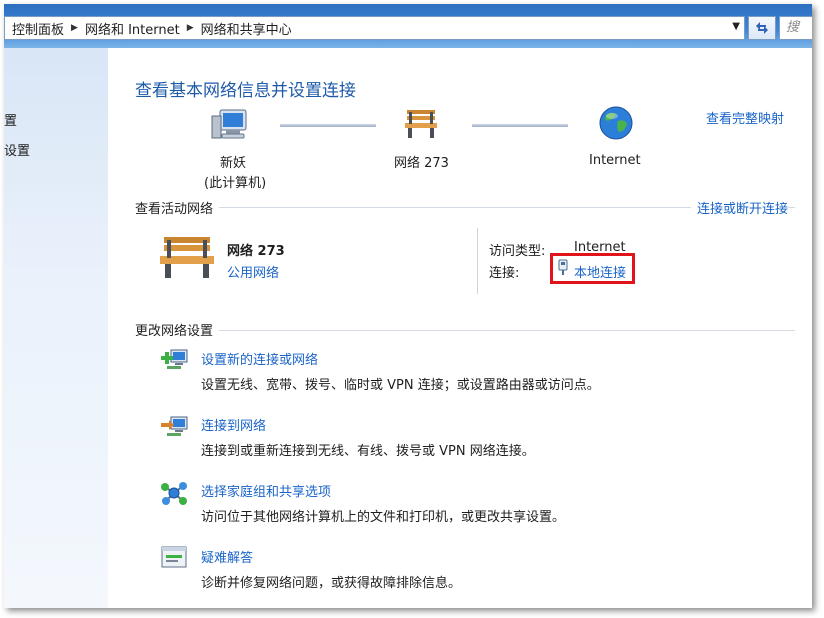 This screenshot has width=824, height=618. What do you see at coordinates (616, 125) in the screenshot?
I see `globe-icon` at bounding box center [616, 125].